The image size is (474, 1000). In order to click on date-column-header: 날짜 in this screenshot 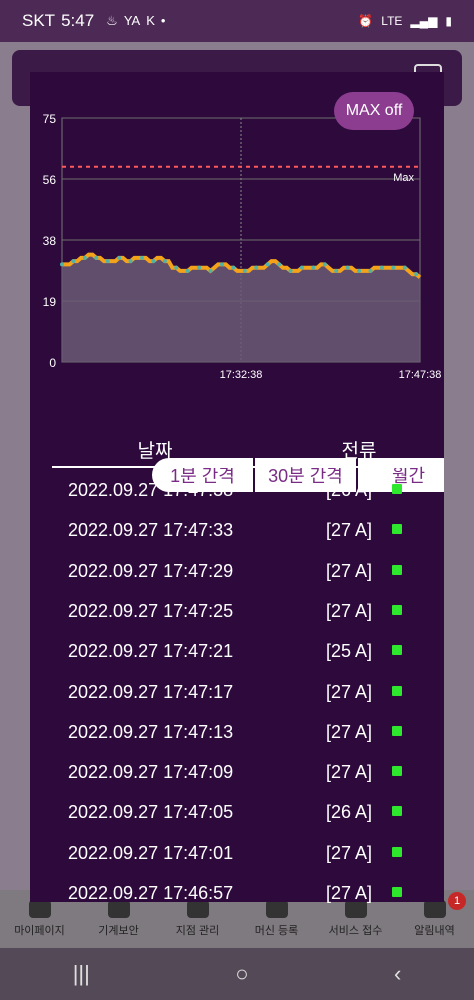, I will do `click(155, 451)`.